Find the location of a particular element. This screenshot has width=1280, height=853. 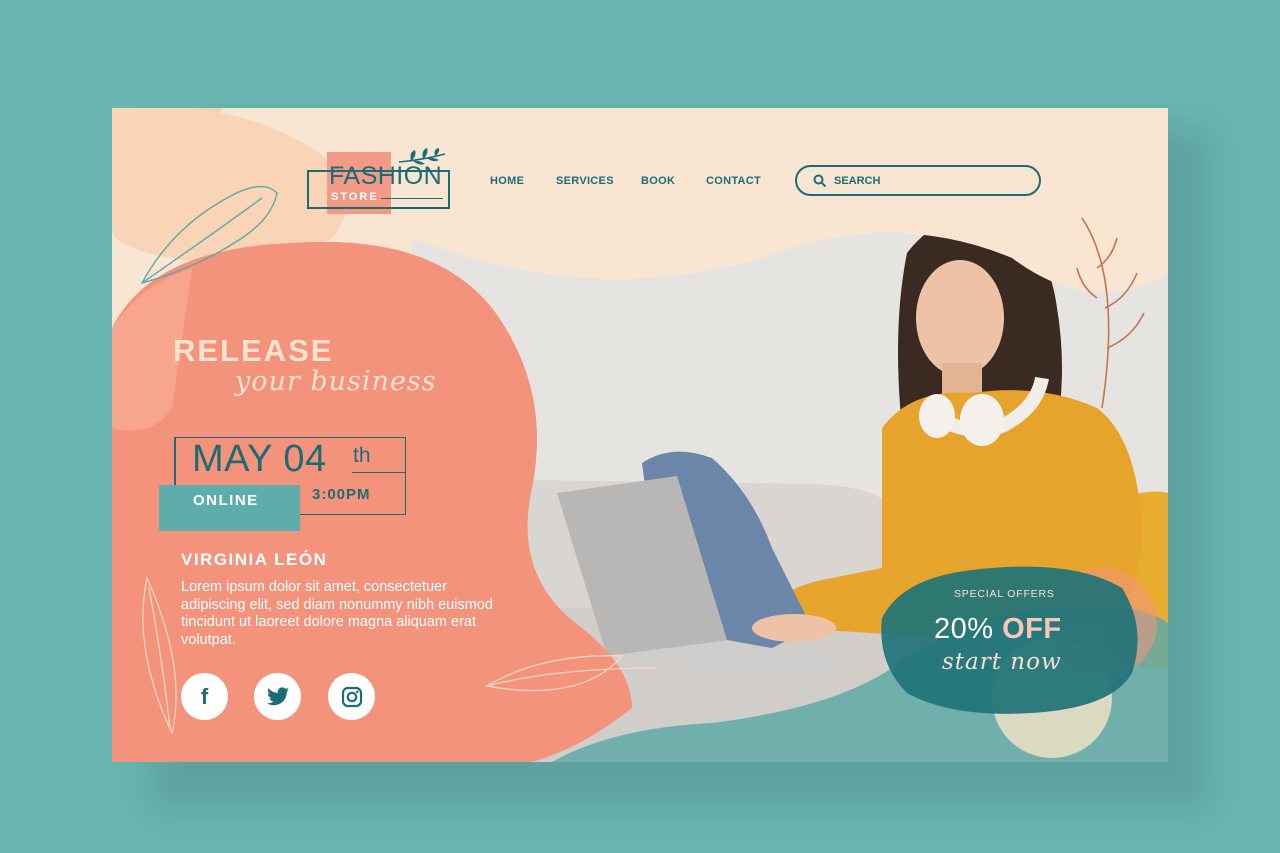

search-input is located at coordinates (924, 180).